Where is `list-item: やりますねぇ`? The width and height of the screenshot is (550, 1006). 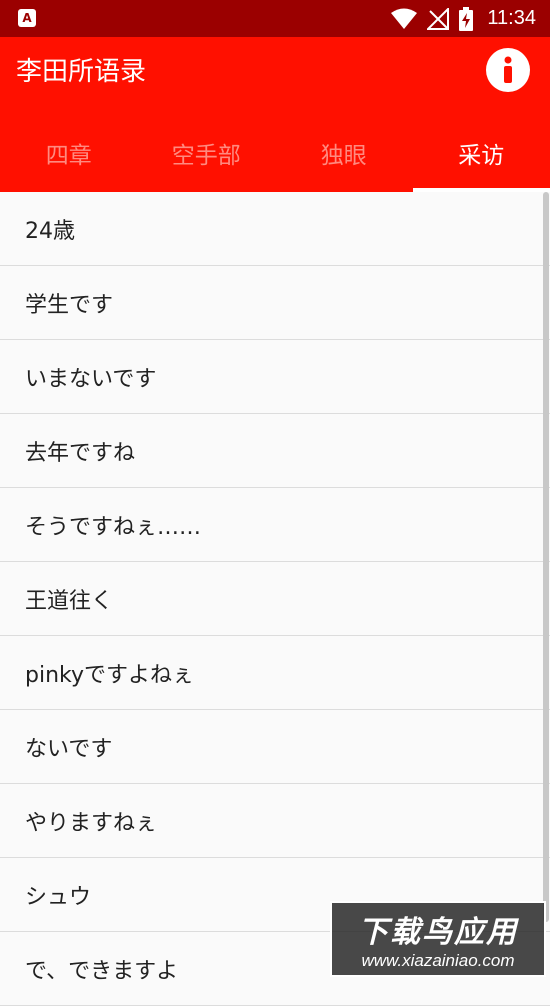
list-item: やりますねぇ is located at coordinates (275, 821).